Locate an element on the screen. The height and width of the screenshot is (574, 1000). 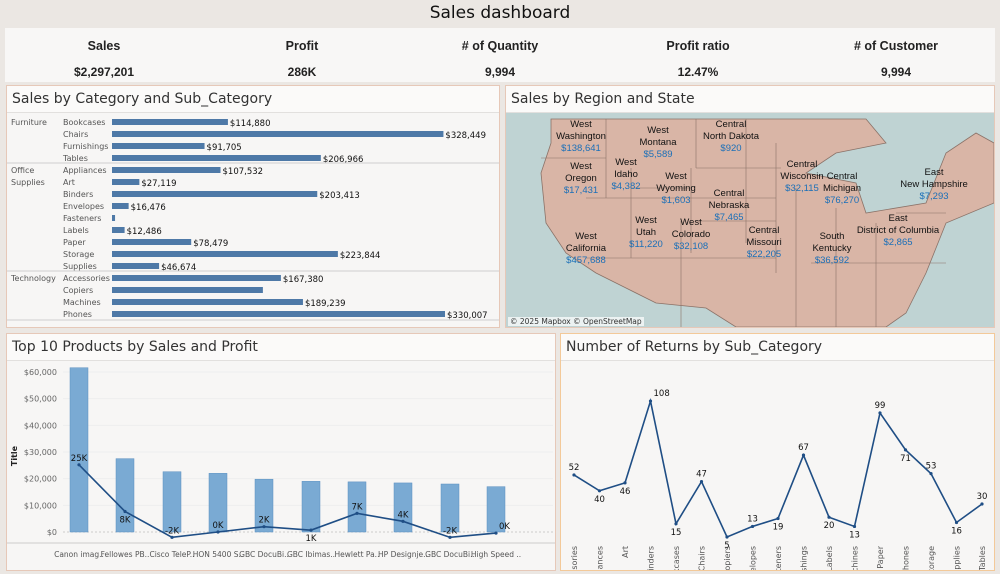
state-label: South Kentucky $36,592 is located at coordinates (831, 249).